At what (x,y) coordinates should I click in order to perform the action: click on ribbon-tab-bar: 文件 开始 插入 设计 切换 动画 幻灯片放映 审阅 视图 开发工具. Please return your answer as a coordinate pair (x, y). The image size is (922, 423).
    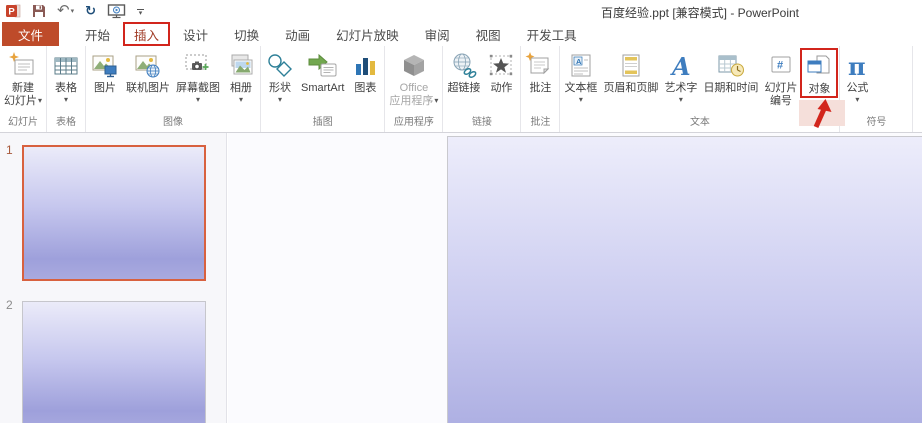
    Looking at the image, I should click on (461, 34).